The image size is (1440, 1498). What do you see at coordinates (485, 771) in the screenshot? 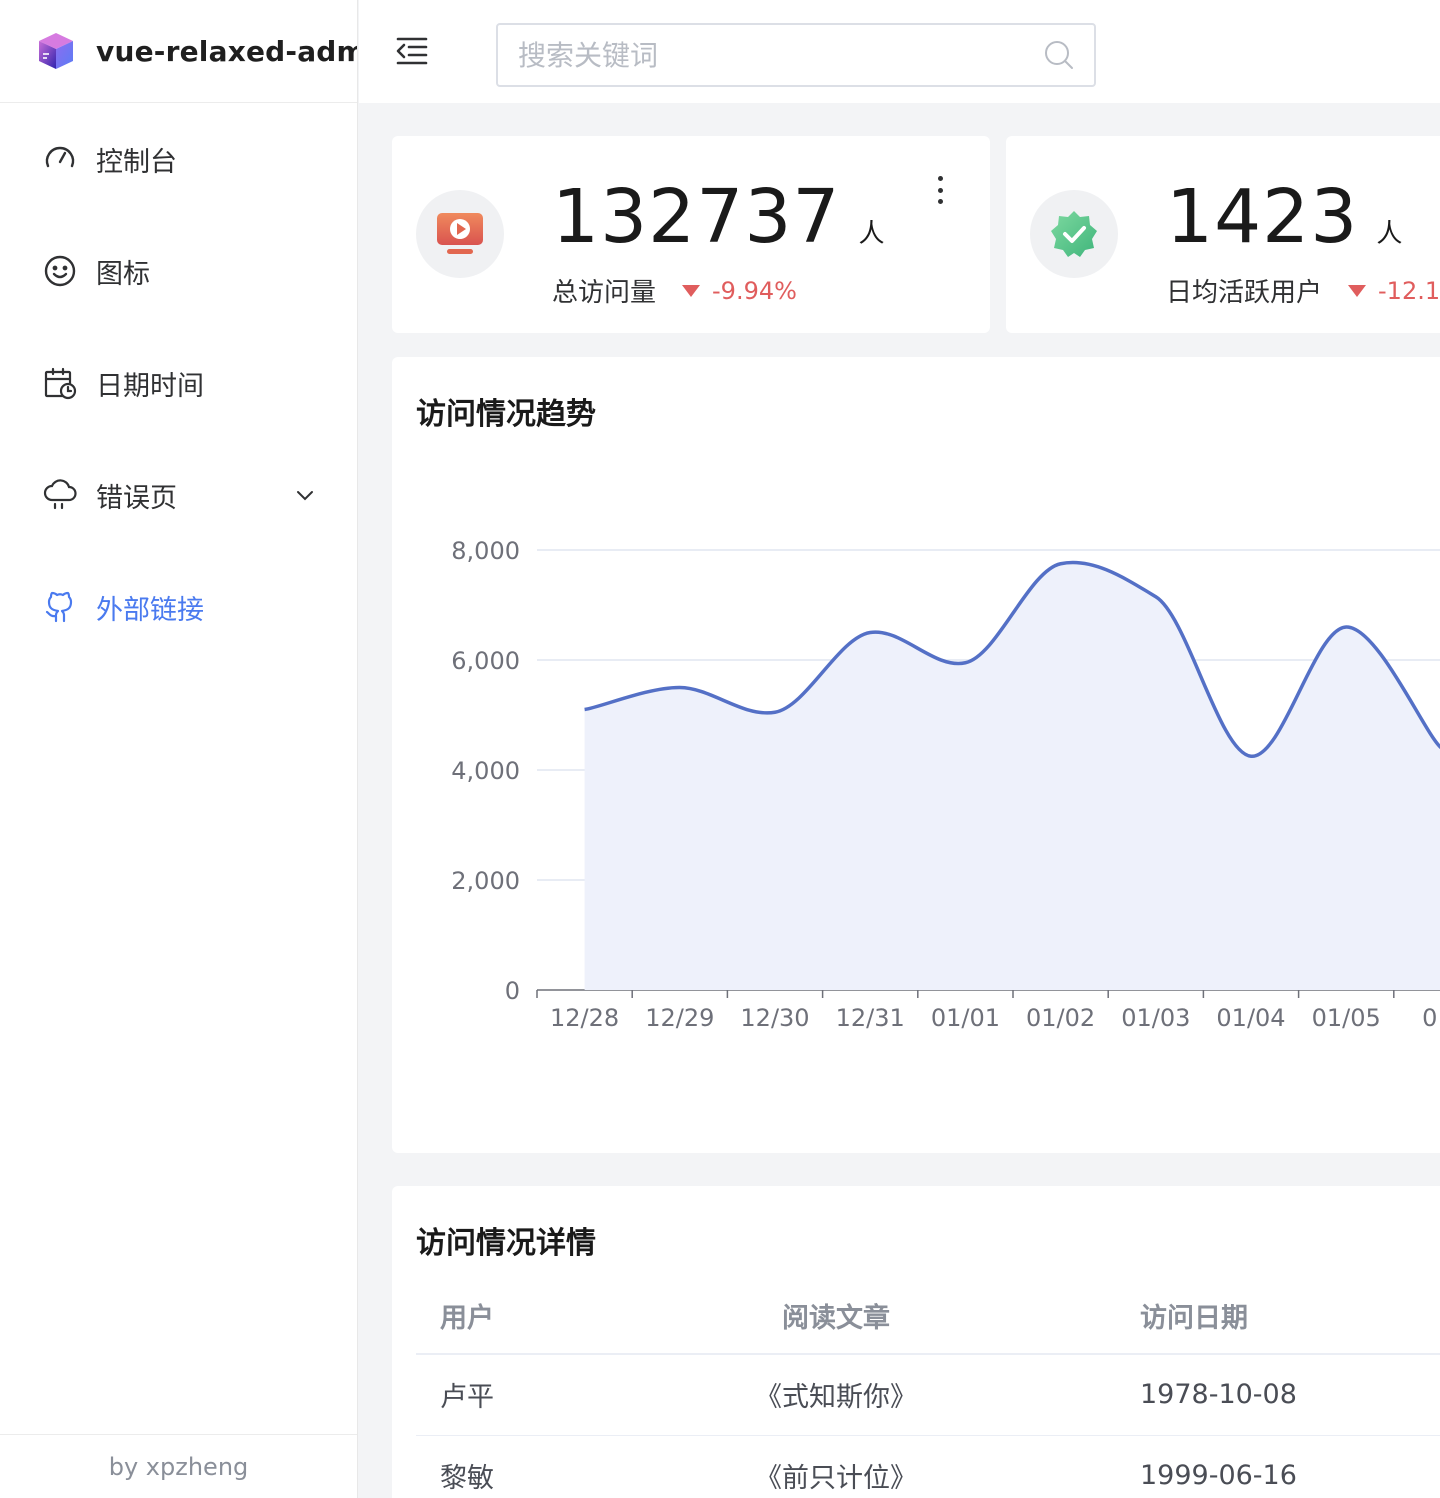
I see `y-tick-label: 4,000` at bounding box center [485, 771].